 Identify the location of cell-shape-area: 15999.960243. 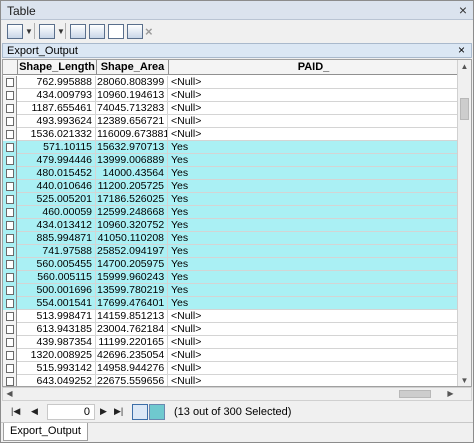
(132, 277).